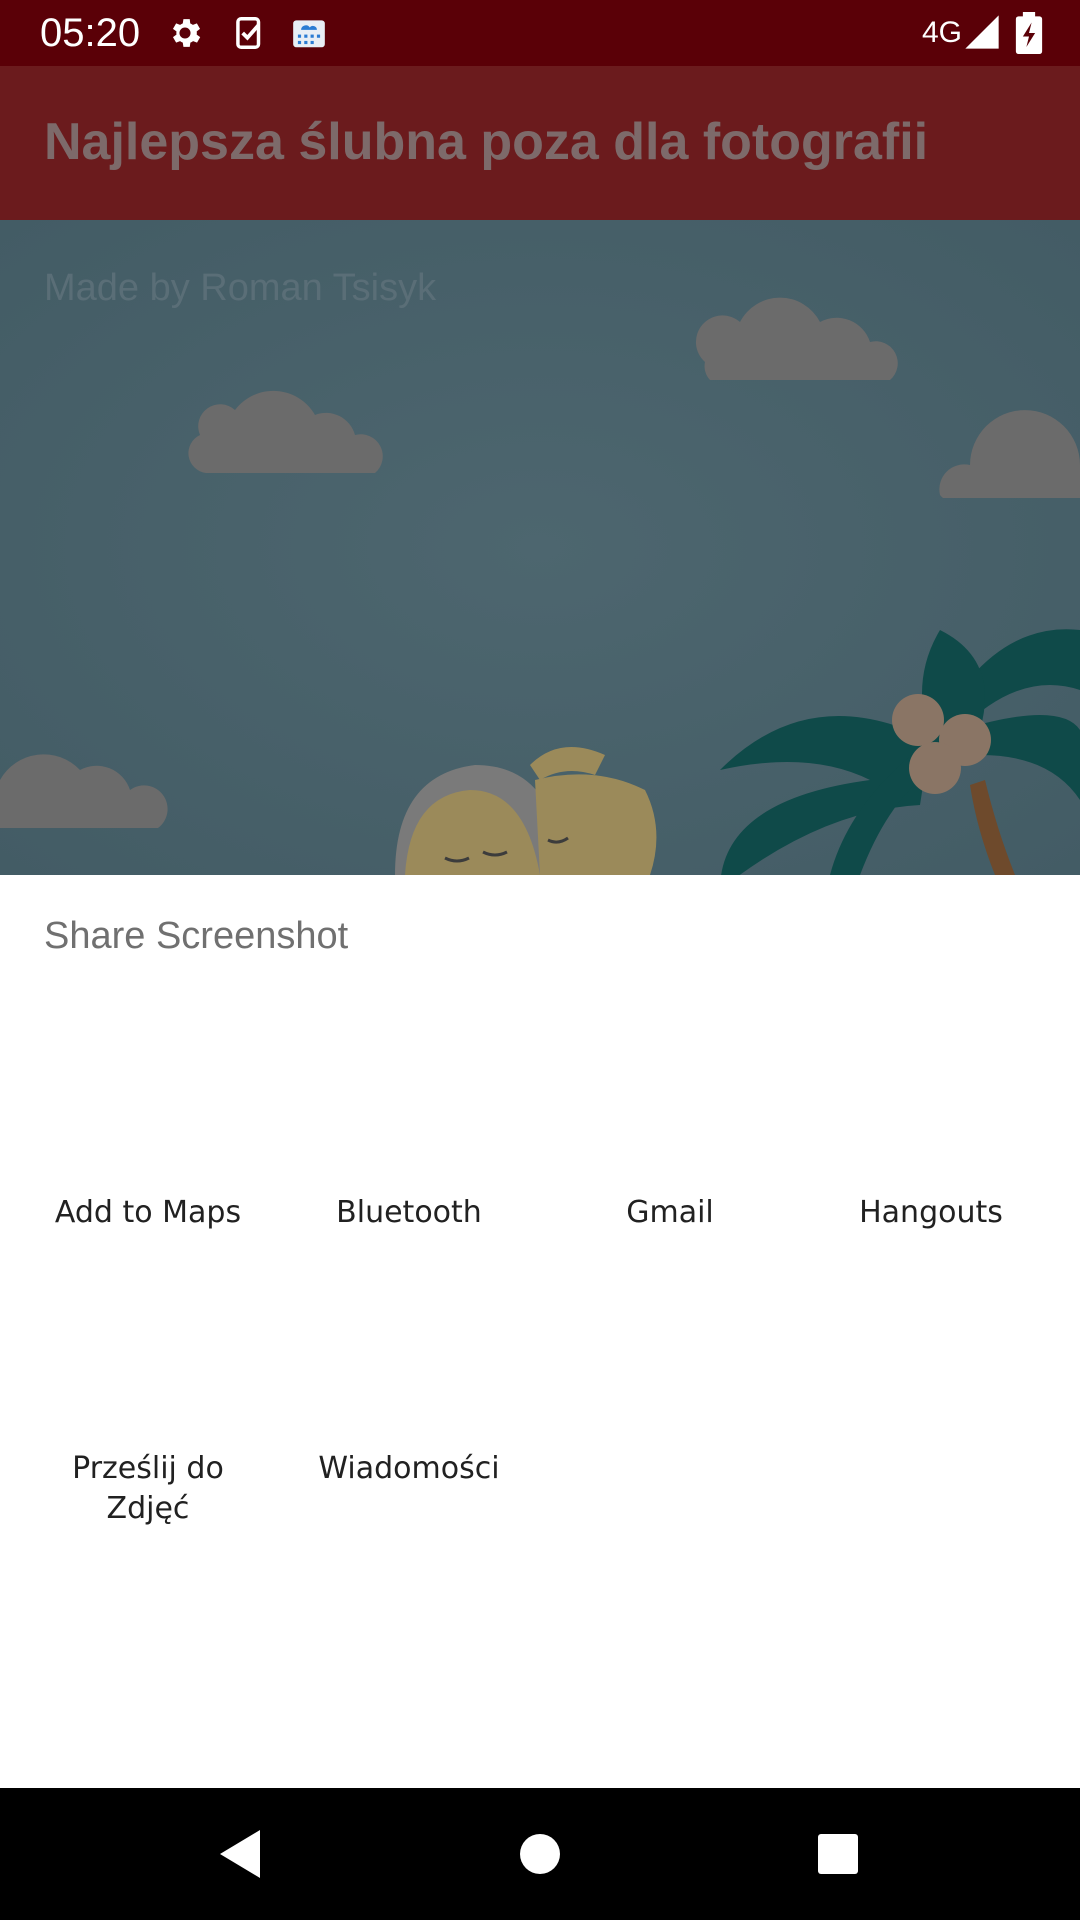 This screenshot has width=1080, height=1925. I want to click on app-bar: Najlepsza ślubna poza dla fotografii, so click(540, 143).